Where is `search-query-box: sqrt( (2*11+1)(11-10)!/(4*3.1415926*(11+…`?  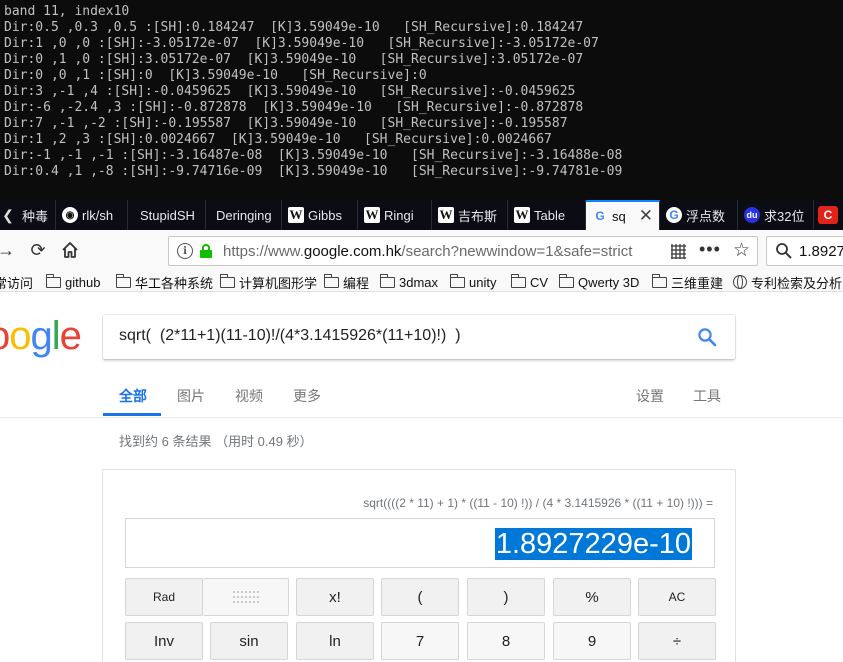 search-query-box: sqrt( (2*11+1)(11-10)!/(4*3.1415926*(11+… is located at coordinates (419, 337).